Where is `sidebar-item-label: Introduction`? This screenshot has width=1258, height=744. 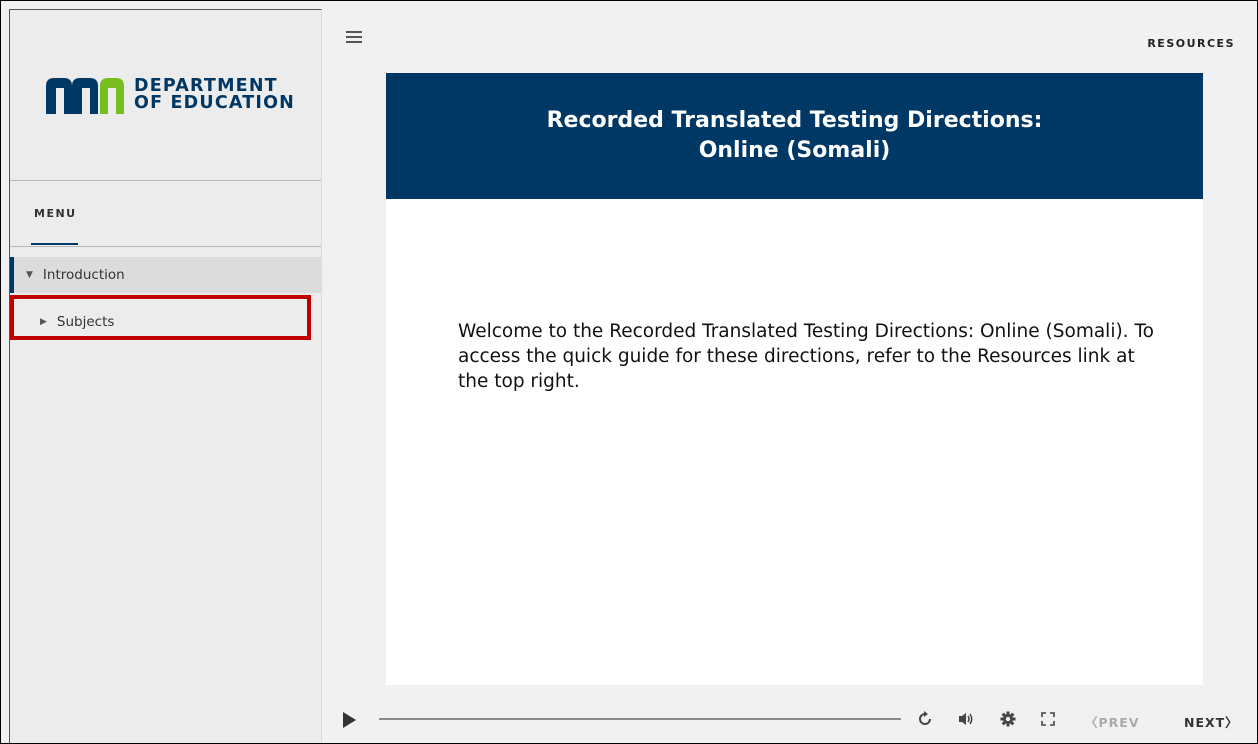 sidebar-item-label: Introduction is located at coordinates (83, 275).